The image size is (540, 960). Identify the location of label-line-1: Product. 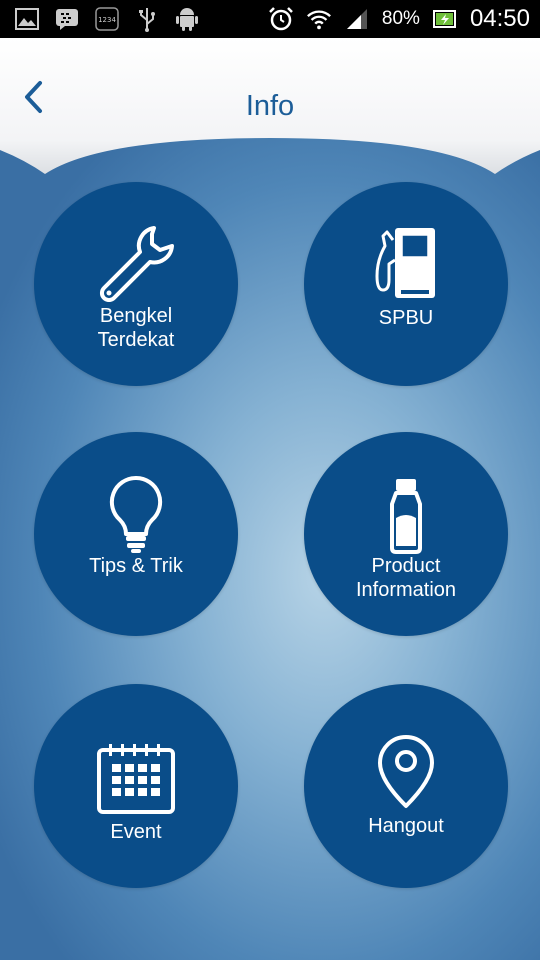
(406, 566).